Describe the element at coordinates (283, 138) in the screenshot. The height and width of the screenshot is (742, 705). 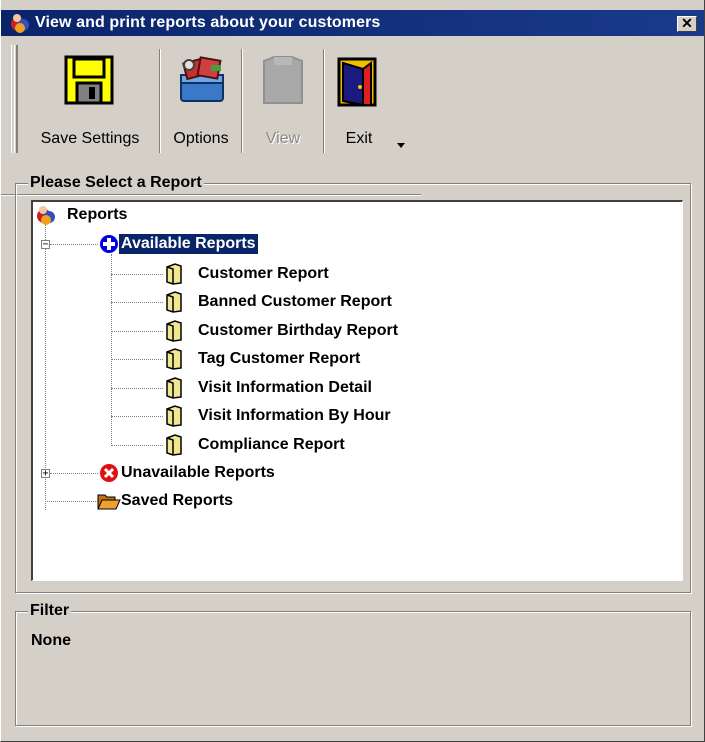
I see `view-label: View` at that location.